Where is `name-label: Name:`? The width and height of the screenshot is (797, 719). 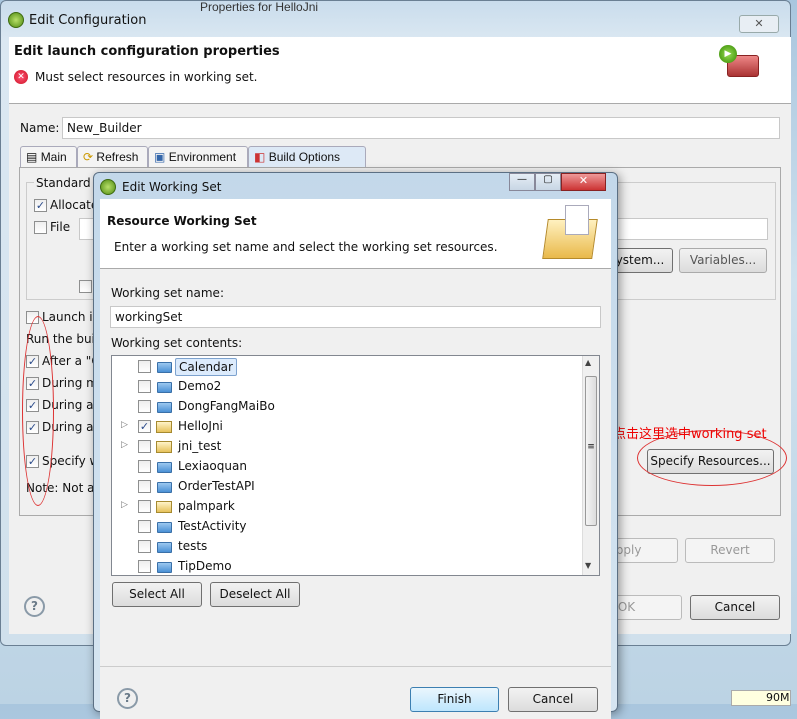
name-label: Name: is located at coordinates (40, 128).